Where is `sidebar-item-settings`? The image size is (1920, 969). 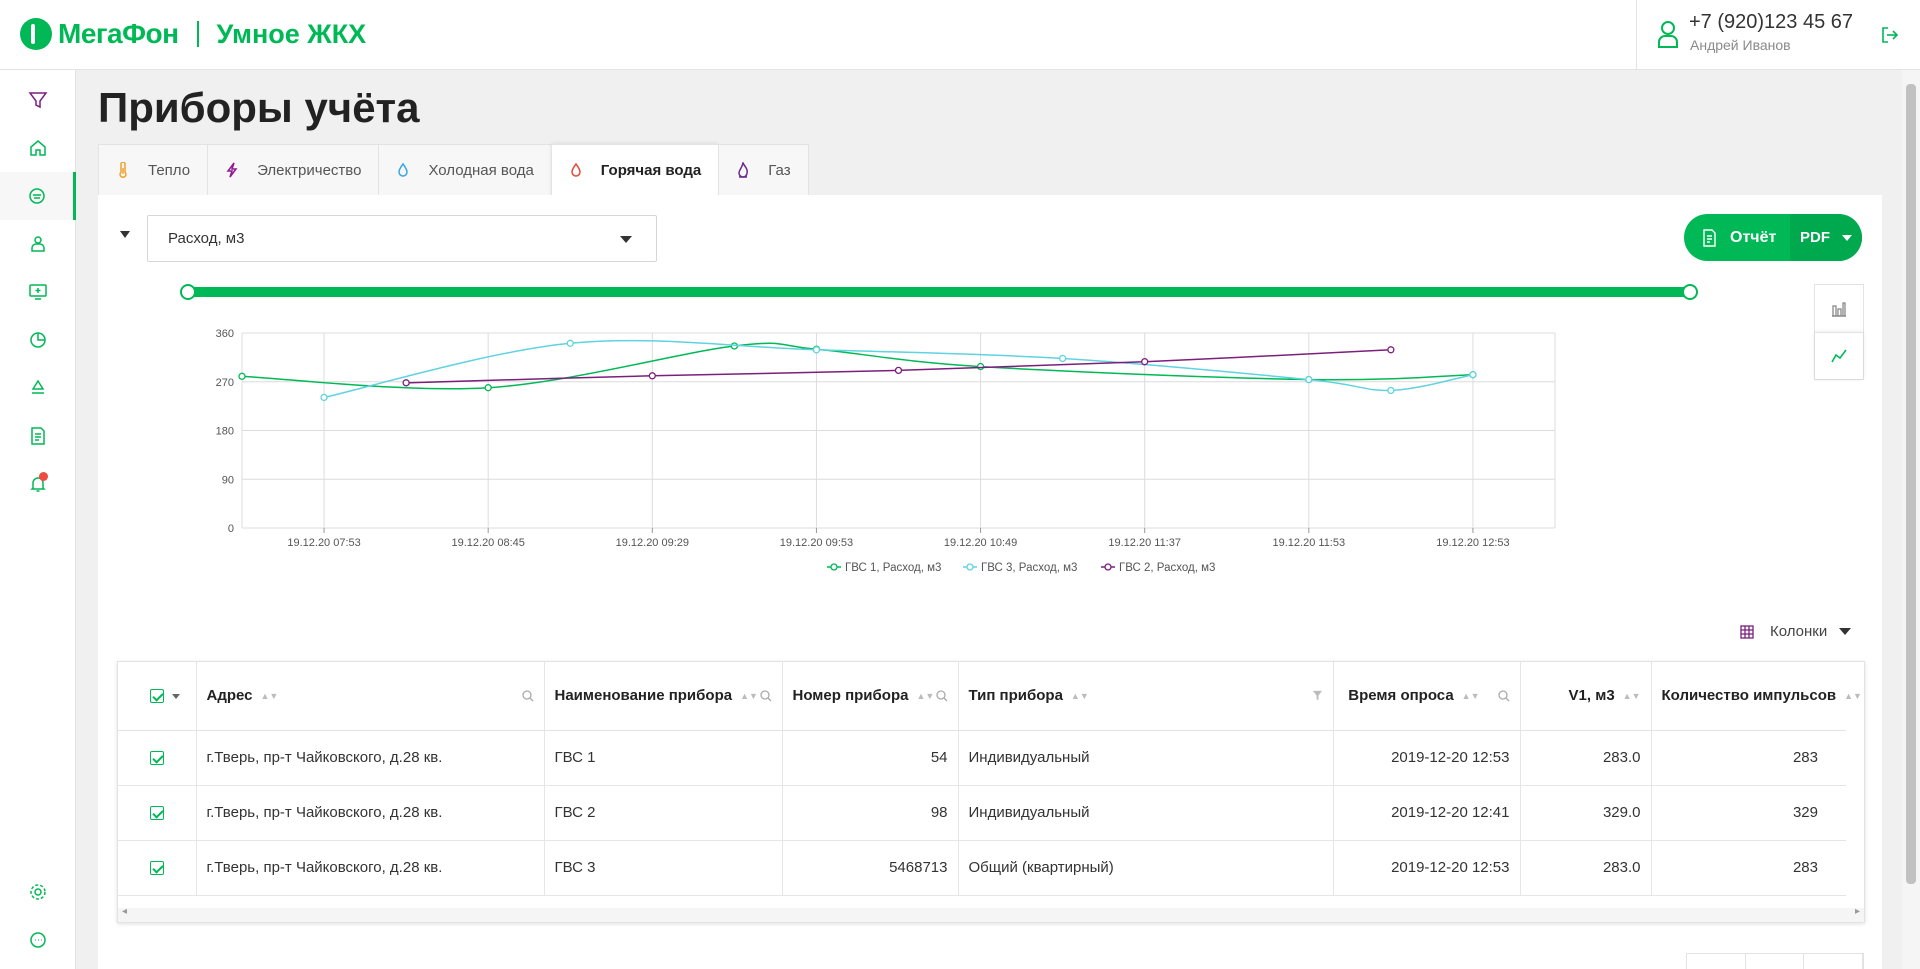
sidebar-item-settings is located at coordinates (38, 892).